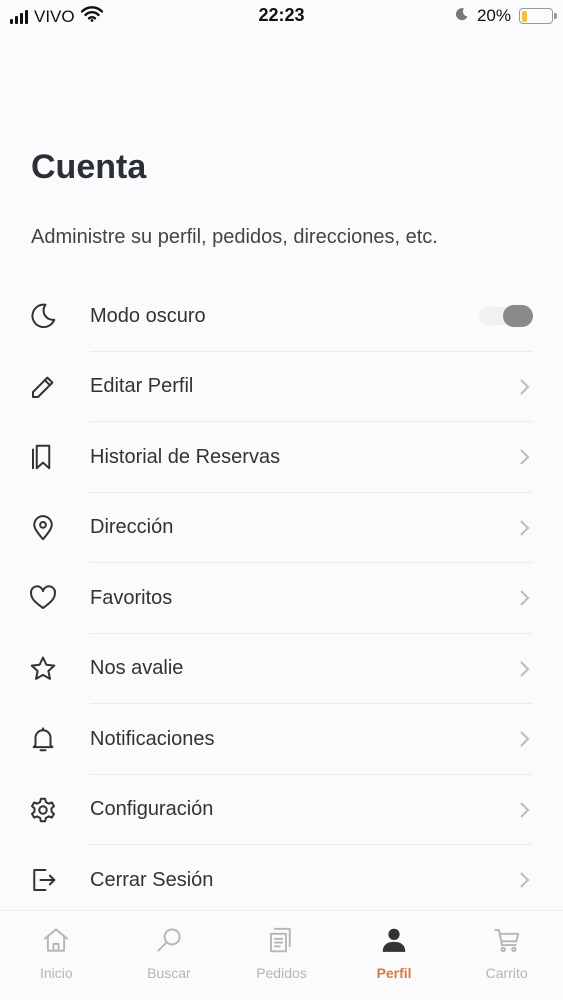 The image size is (563, 1000). Describe the element at coordinates (169, 973) in the screenshot. I see `nav-label: Buscar` at that location.